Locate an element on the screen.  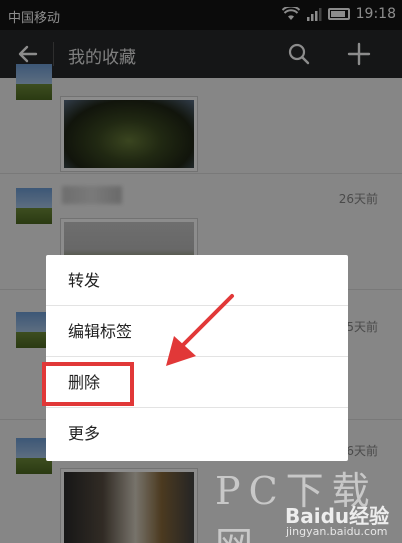
baidu-url-watermark: jingyan.baidu.com is located at coordinates (337, 531).